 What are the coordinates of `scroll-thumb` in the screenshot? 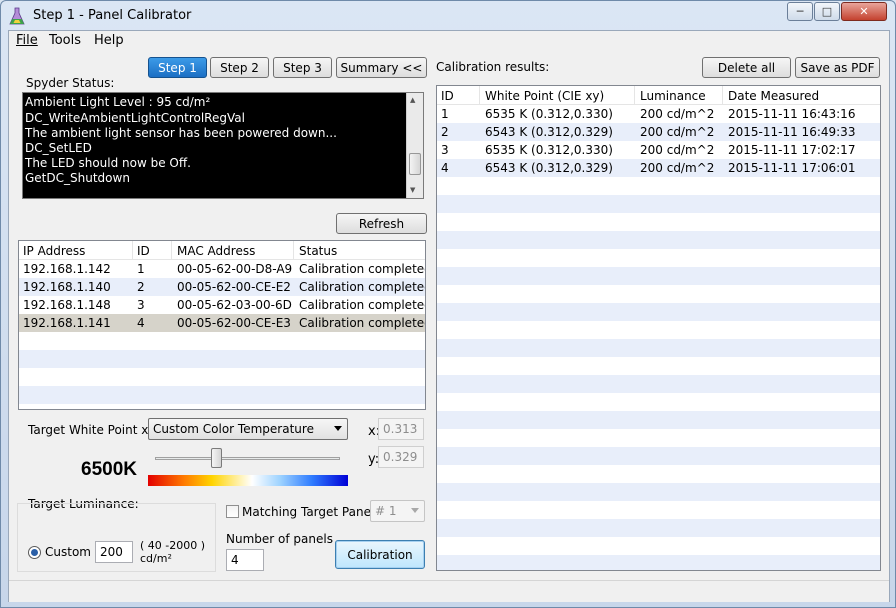 It's located at (415, 164).